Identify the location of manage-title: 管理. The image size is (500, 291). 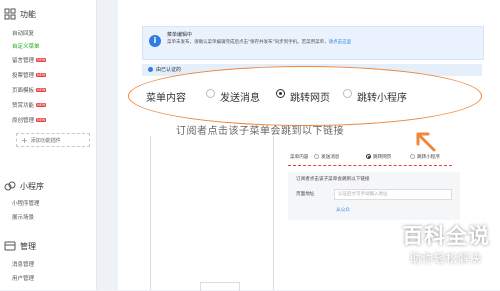
(28, 246).